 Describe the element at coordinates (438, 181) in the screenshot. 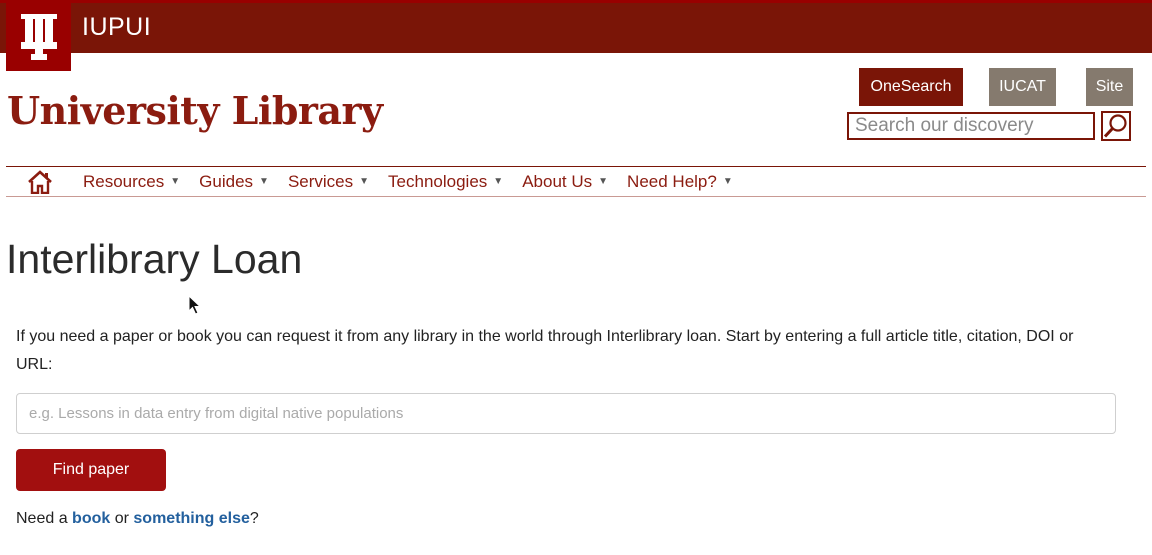

I see `nav-item-label: Technologies` at that location.